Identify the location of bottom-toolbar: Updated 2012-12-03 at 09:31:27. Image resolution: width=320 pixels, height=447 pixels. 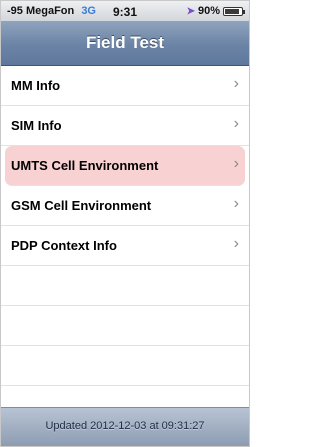
(125, 426).